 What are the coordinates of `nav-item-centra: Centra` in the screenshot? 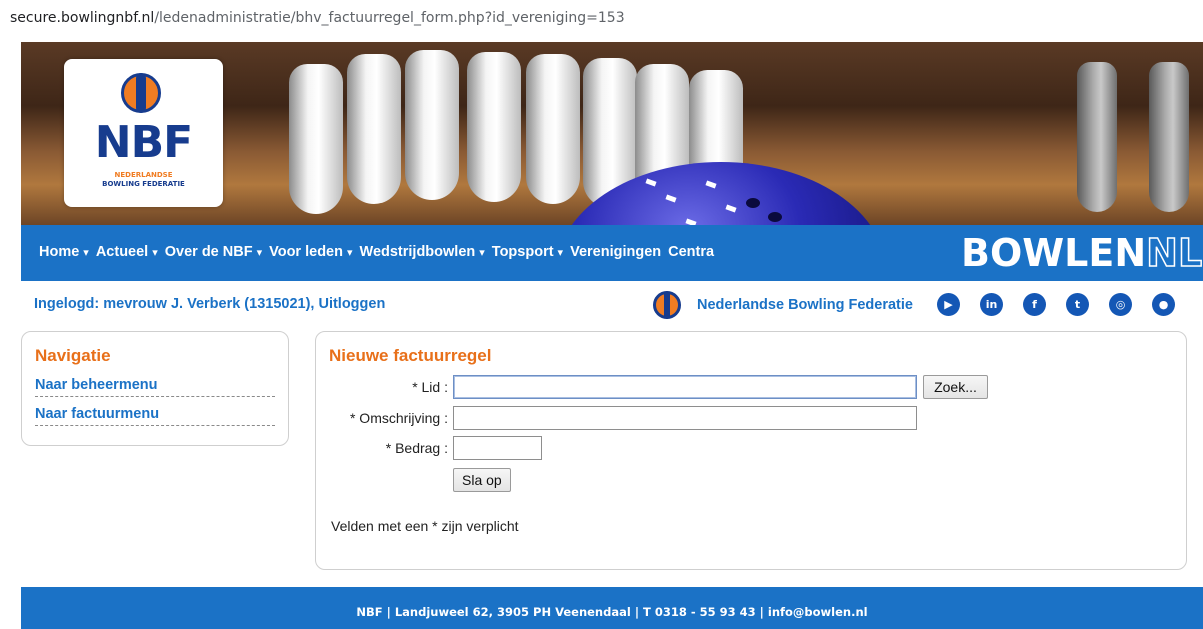 It's located at (691, 252).